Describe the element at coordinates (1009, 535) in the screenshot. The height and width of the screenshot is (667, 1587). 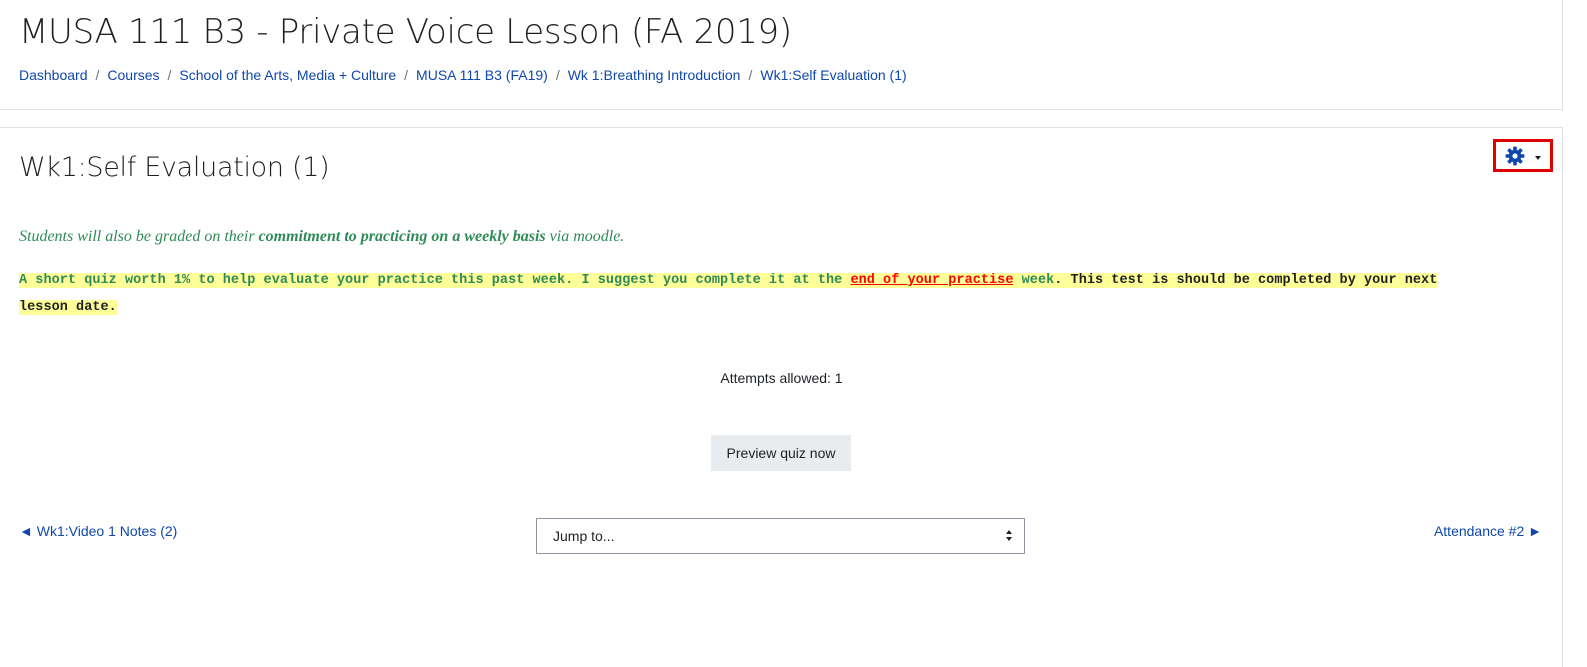
I see `select-updown-icon` at that location.